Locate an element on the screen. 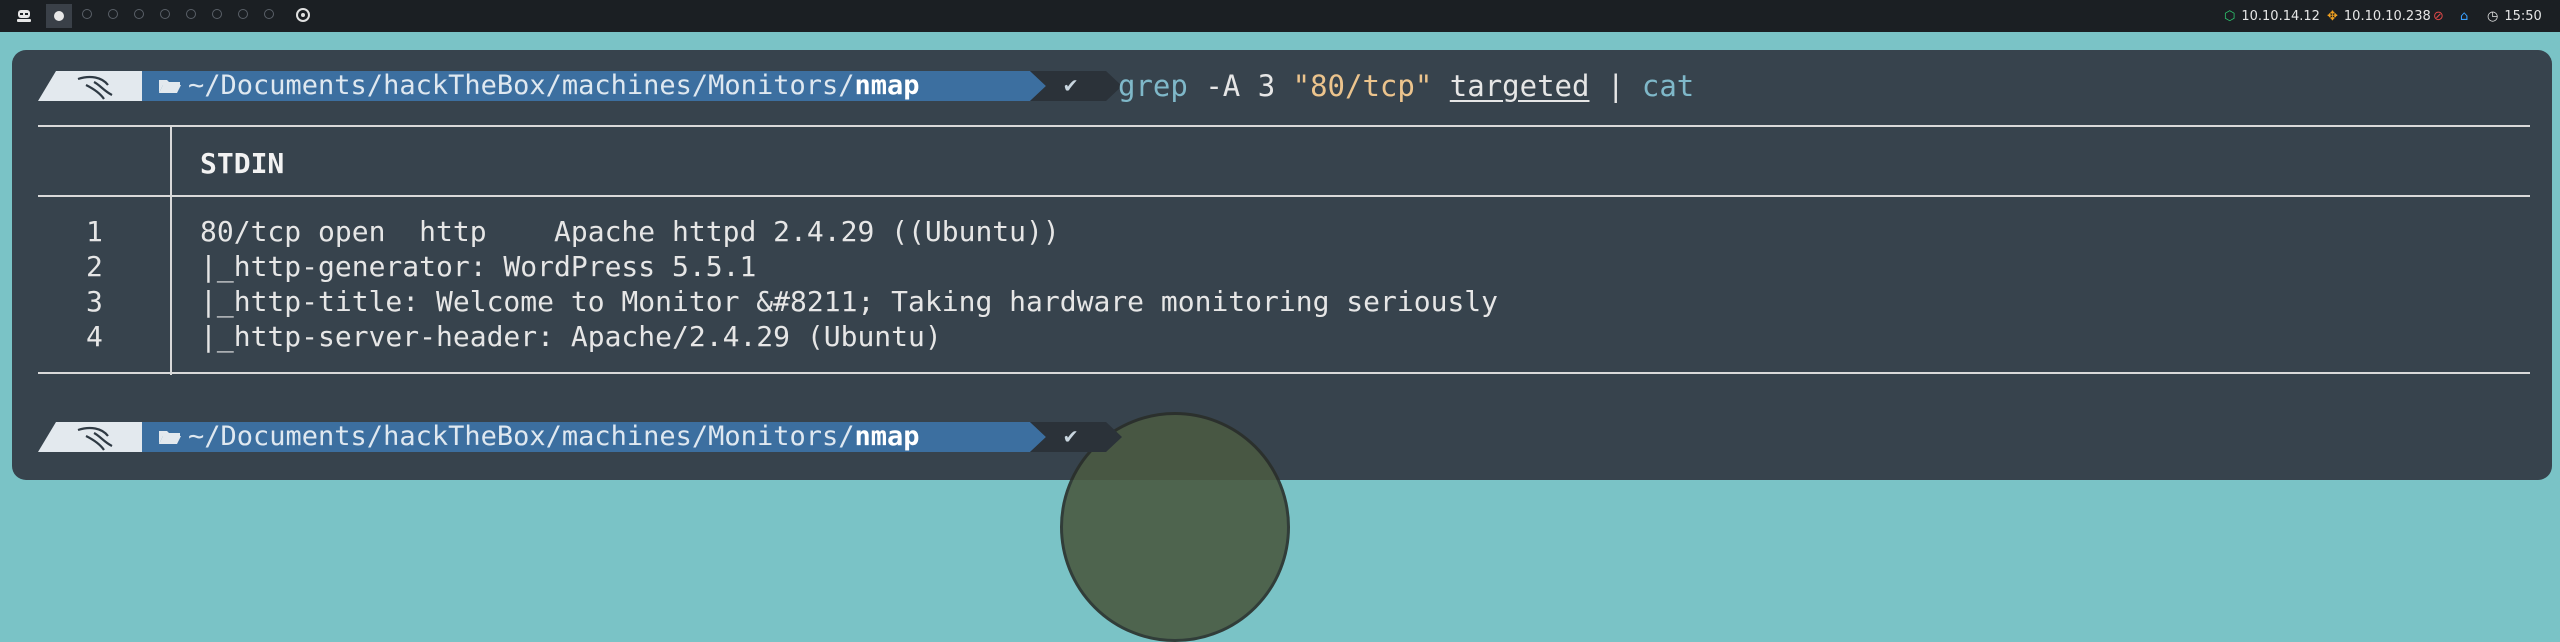 Image resolution: width=2560 pixels, height=642 pixels. workspace-1-button is located at coordinates (59, 16).